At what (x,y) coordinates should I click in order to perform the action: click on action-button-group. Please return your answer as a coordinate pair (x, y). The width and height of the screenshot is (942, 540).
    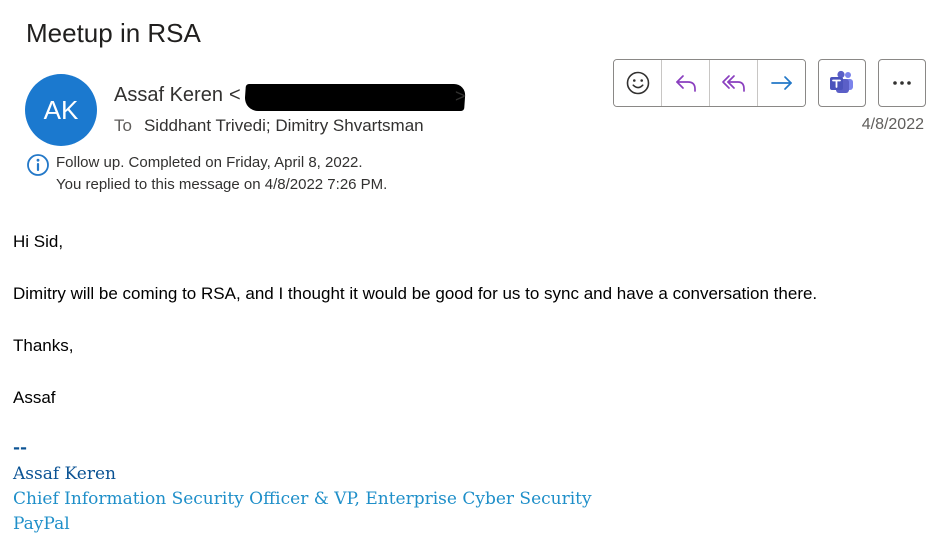
    Looking at the image, I should click on (709, 83).